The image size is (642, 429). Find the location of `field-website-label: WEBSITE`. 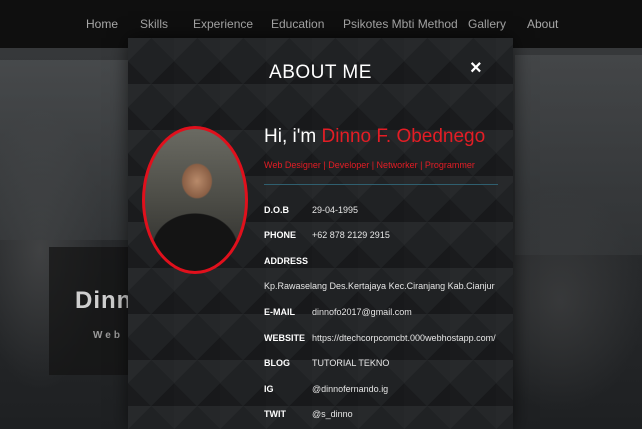

field-website-label: WEBSITE is located at coordinates (285, 338).